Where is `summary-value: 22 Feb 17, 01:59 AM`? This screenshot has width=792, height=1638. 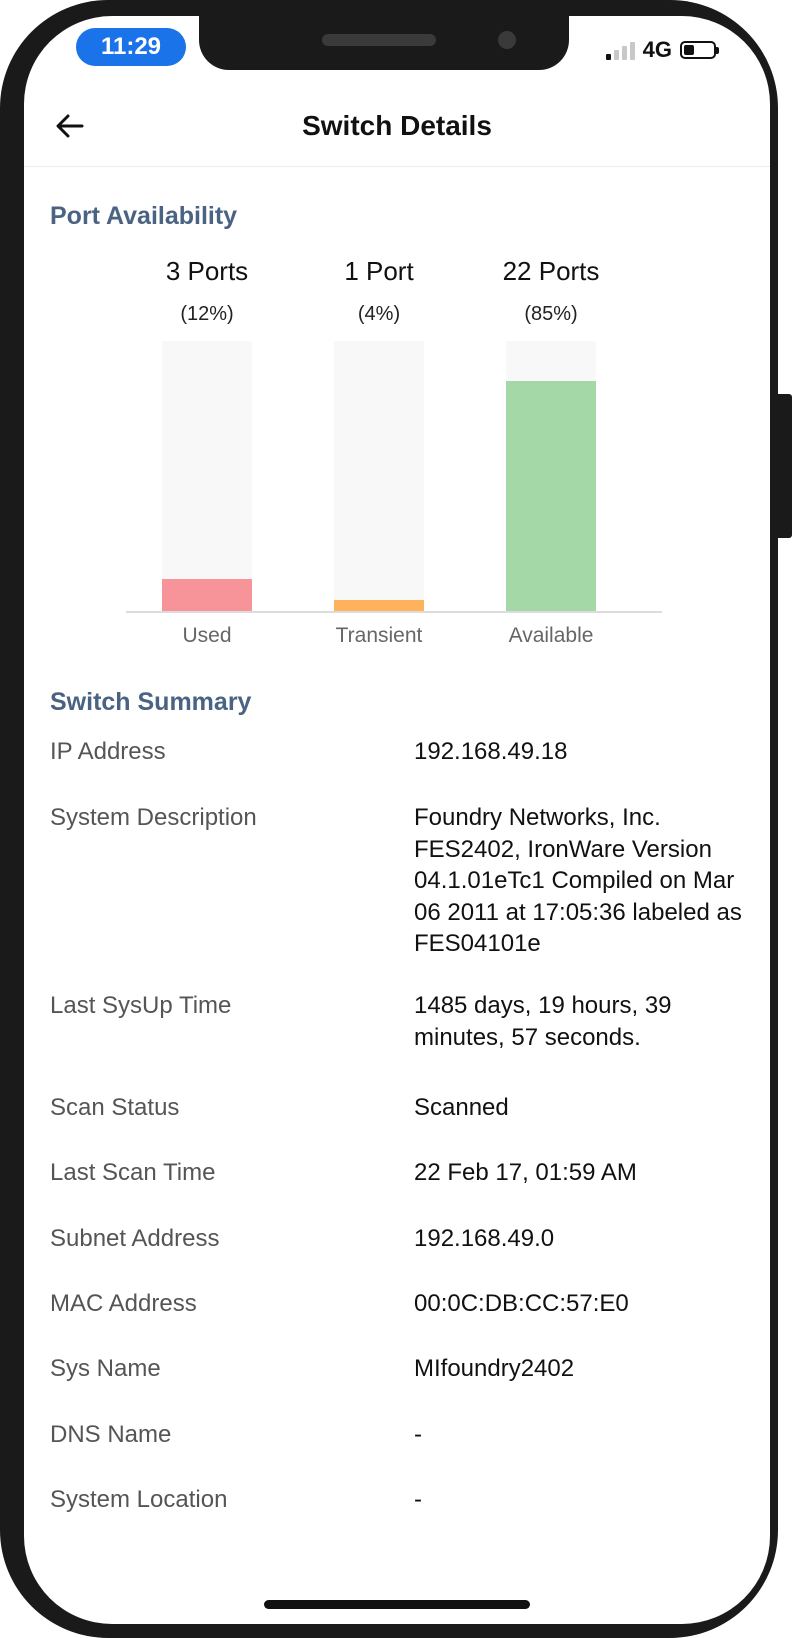
summary-value: 22 Feb 17, 01:59 AM is located at coordinates (525, 1172).